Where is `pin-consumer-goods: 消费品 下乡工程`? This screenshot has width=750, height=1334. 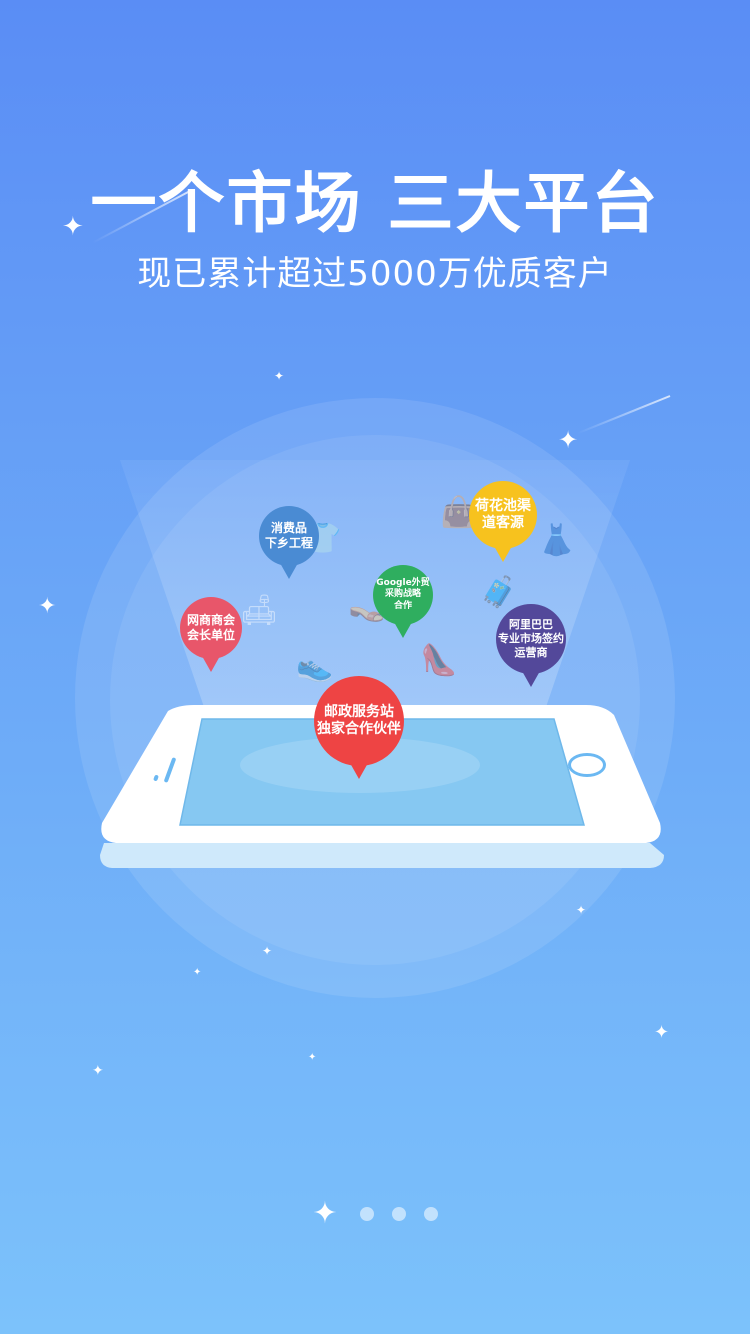 pin-consumer-goods: 消费品 下乡工程 is located at coordinates (289, 542).